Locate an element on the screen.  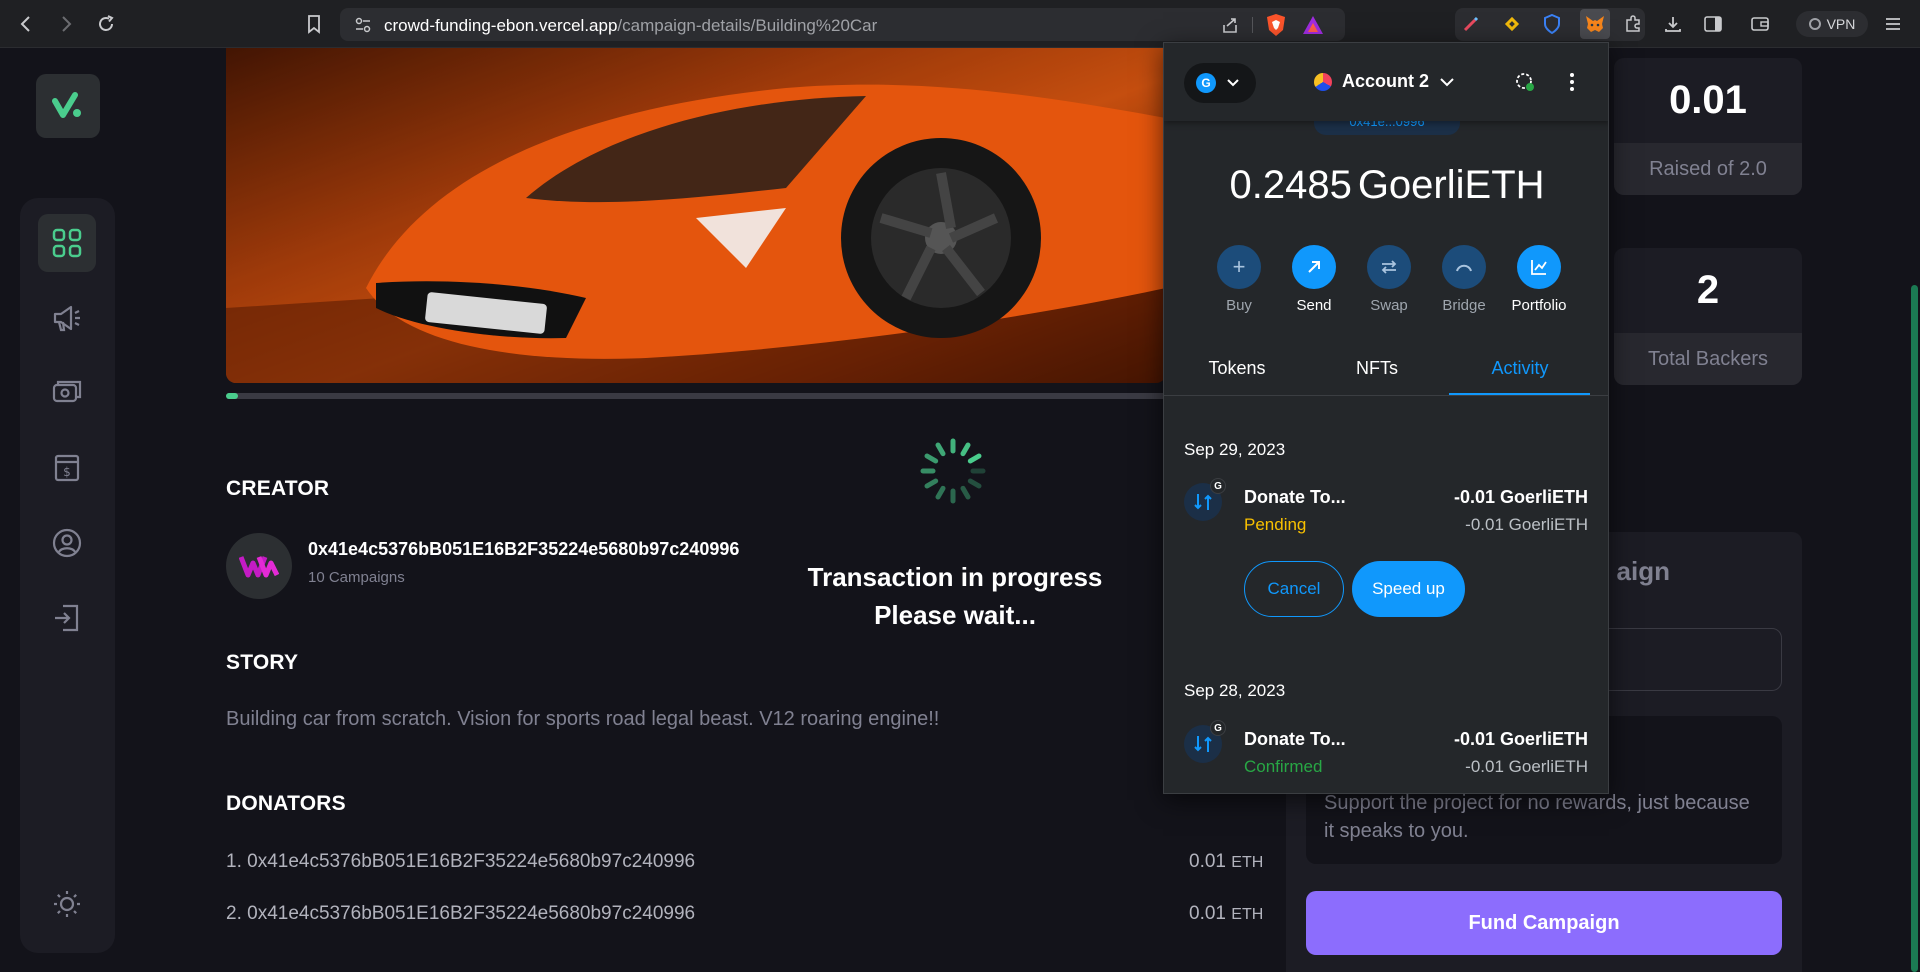
dashboard-icon is located at coordinates (67, 243).